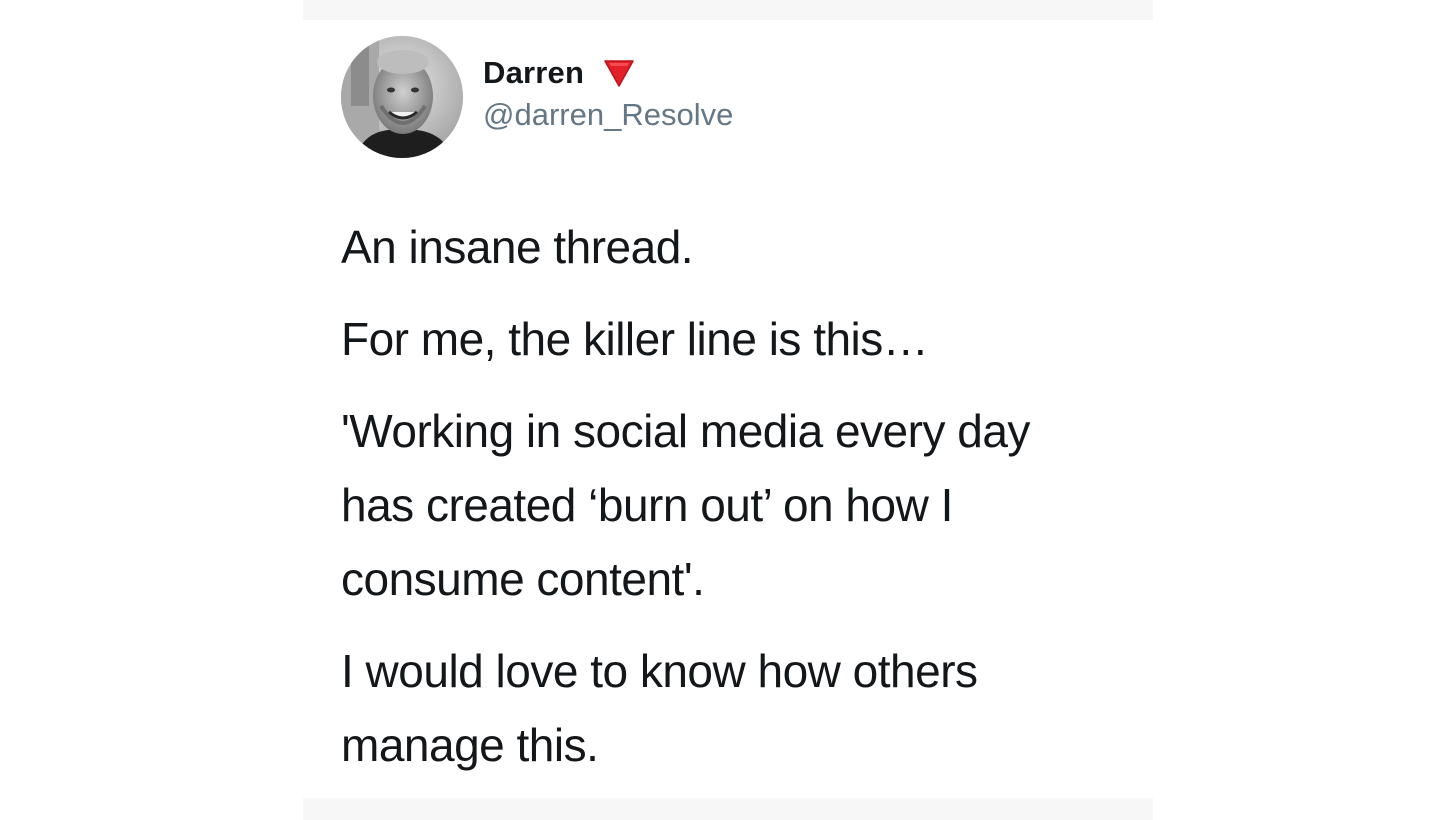  I want to click on tweet-header: Darren @darren_Resolve, so click(537, 97).